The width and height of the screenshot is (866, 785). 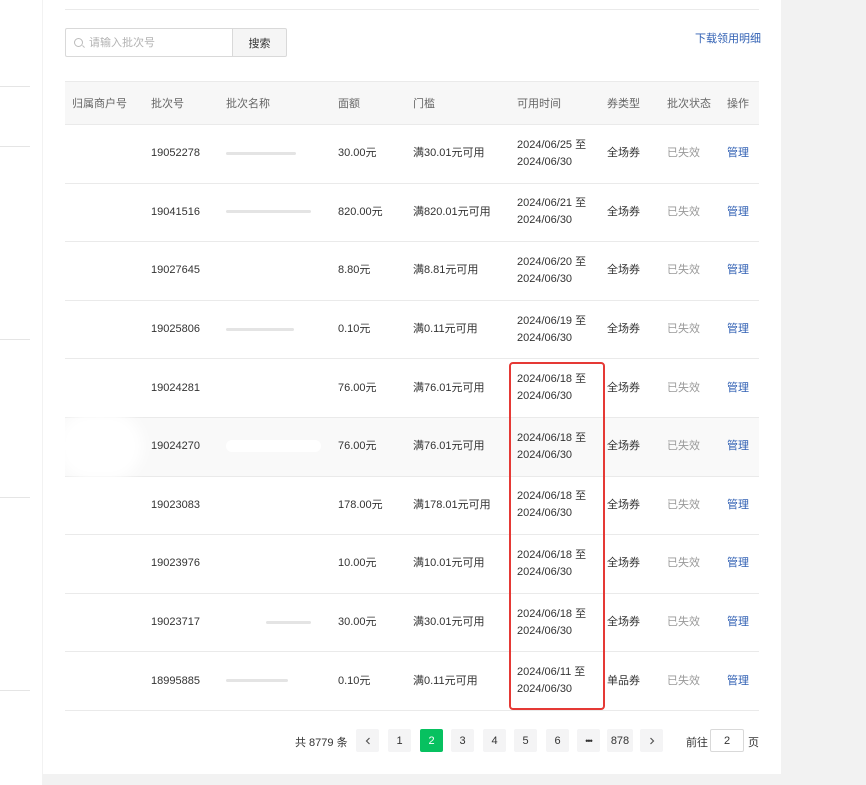 I want to click on page-button: 3, so click(x=462, y=740).